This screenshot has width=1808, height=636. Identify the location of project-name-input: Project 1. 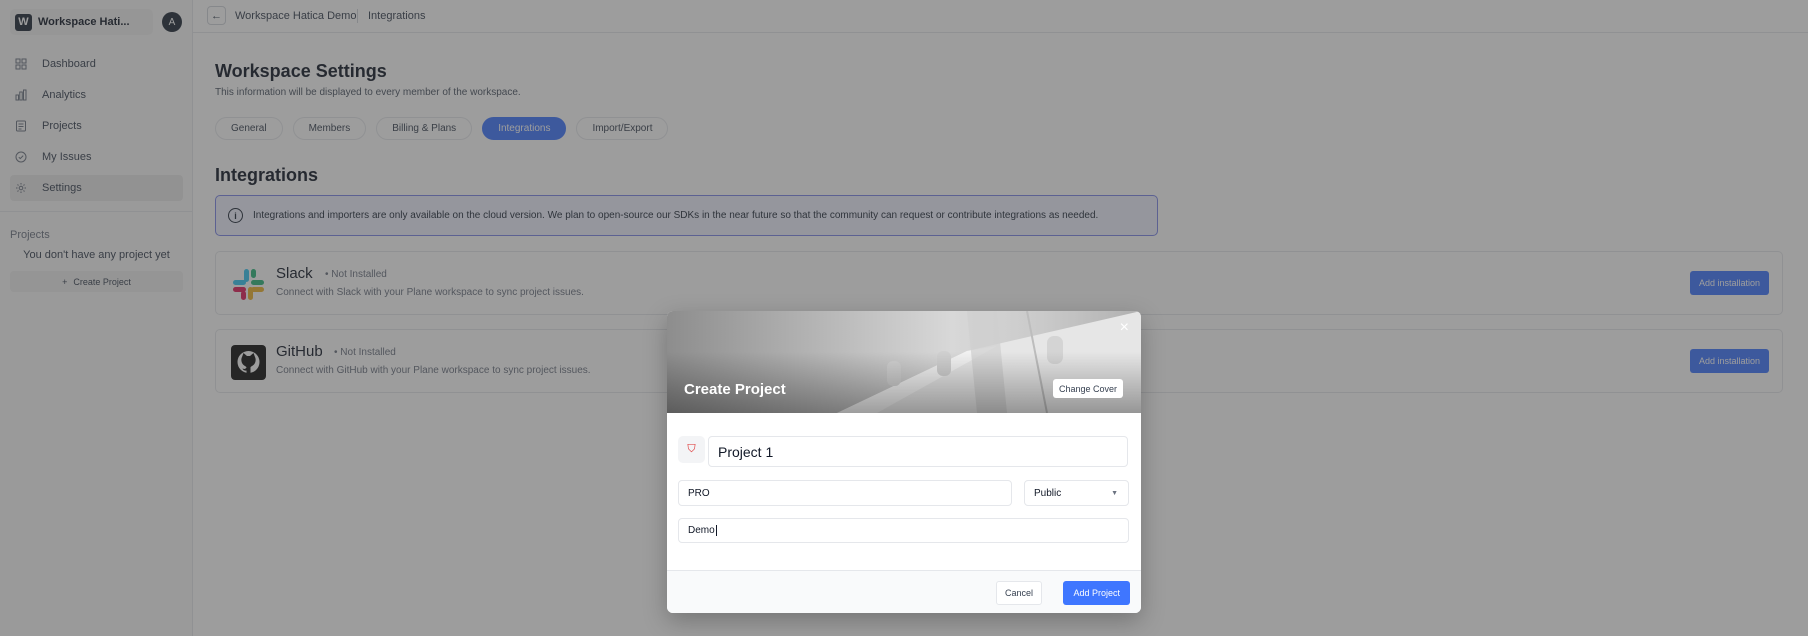
(918, 451).